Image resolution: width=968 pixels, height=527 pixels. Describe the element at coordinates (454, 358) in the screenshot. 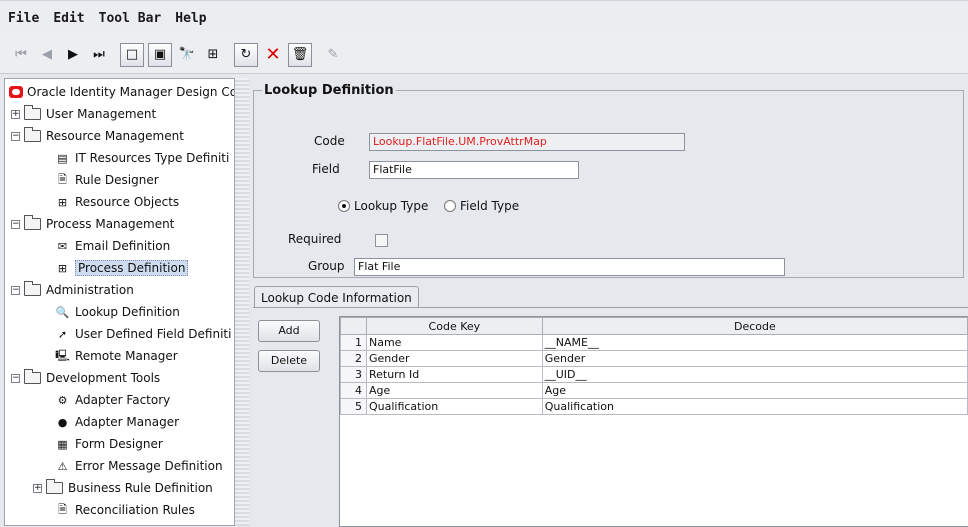

I see `code-key-cell: Gender` at that location.